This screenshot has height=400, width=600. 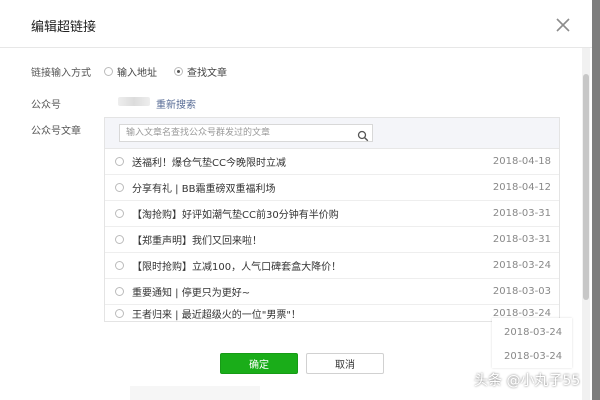 I want to click on account-label: 公众号, so click(x=46, y=105).